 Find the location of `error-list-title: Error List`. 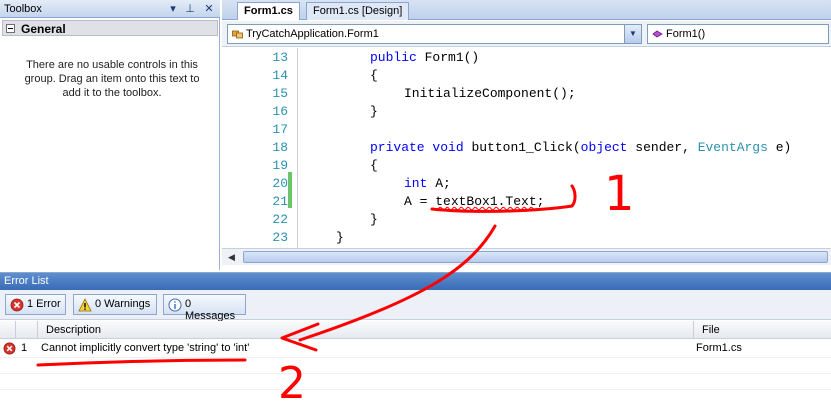

error-list-title: Error List is located at coordinates (26, 281).